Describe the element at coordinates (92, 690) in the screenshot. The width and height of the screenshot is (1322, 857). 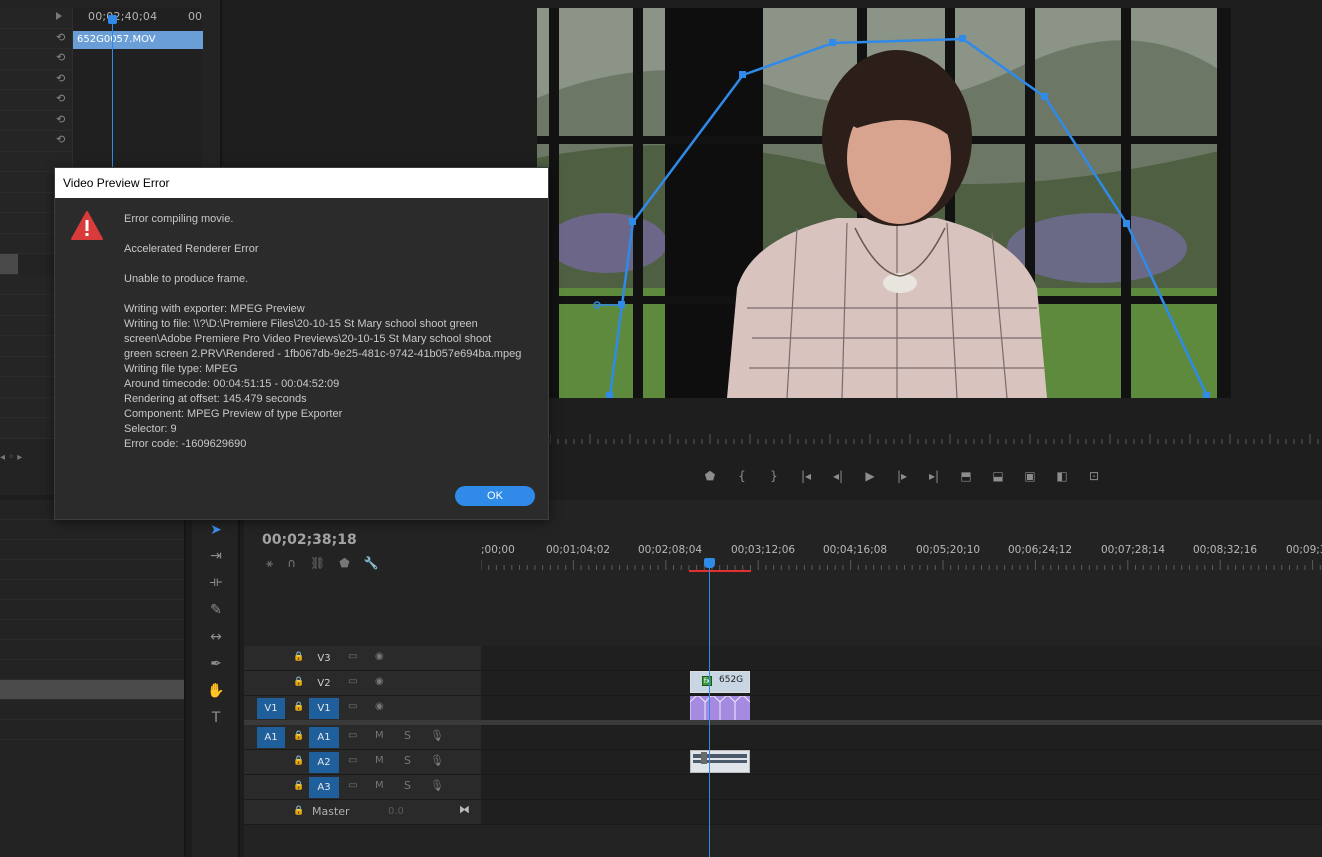
I see `project-row-selected` at that location.